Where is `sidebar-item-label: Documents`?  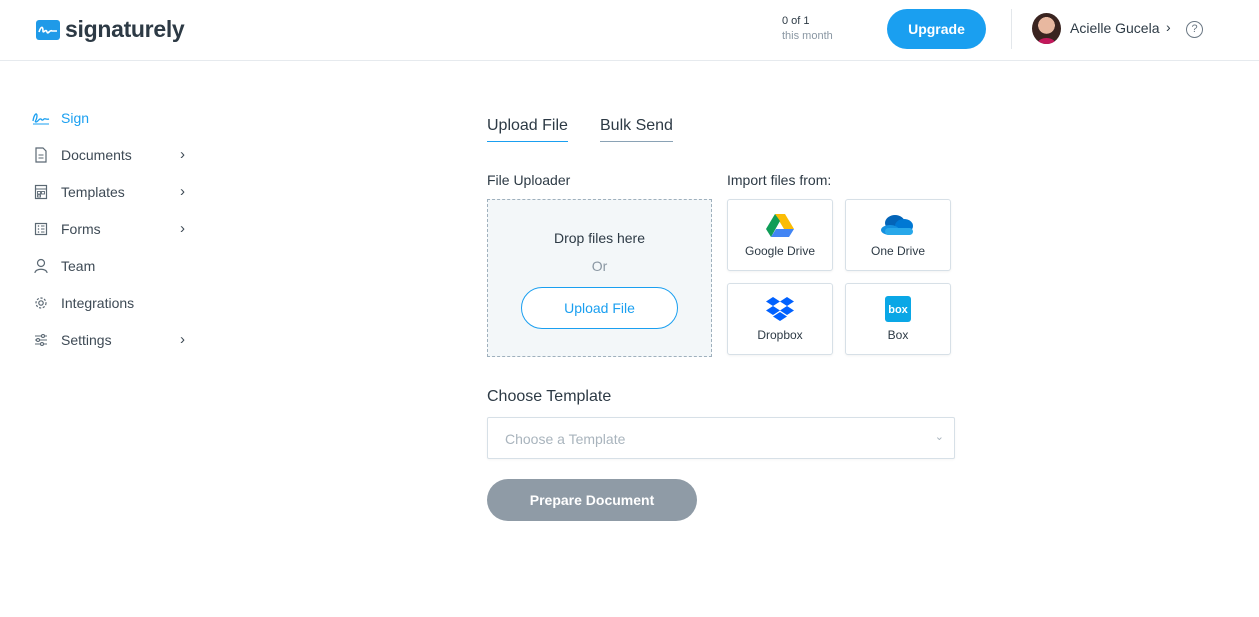
sidebar-item-label: Documents is located at coordinates (96, 155).